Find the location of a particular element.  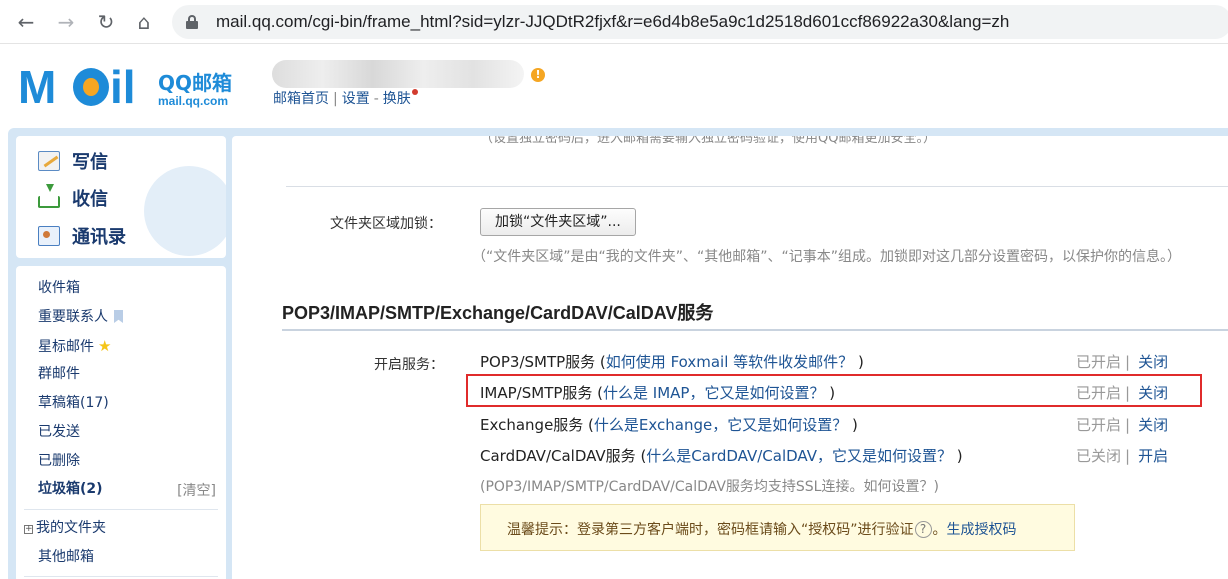

tip-message: 温馨提示：登录第三方客户端时，密码框请输入“授权码”进行验证 is located at coordinates (710, 530).